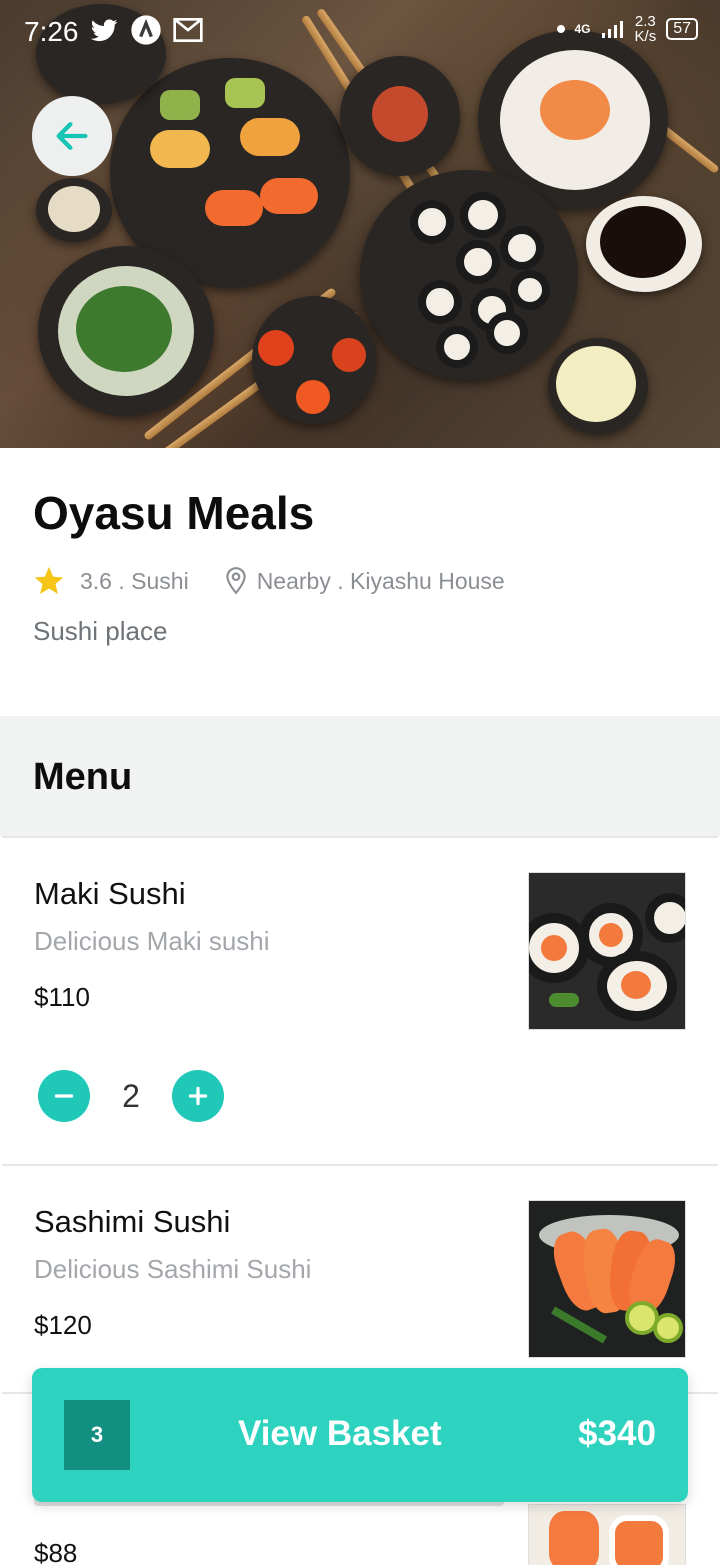 This screenshot has width=720, height=1565. I want to click on system-status-icons: 4G 2.3 K/s 57, so click(627, 29).